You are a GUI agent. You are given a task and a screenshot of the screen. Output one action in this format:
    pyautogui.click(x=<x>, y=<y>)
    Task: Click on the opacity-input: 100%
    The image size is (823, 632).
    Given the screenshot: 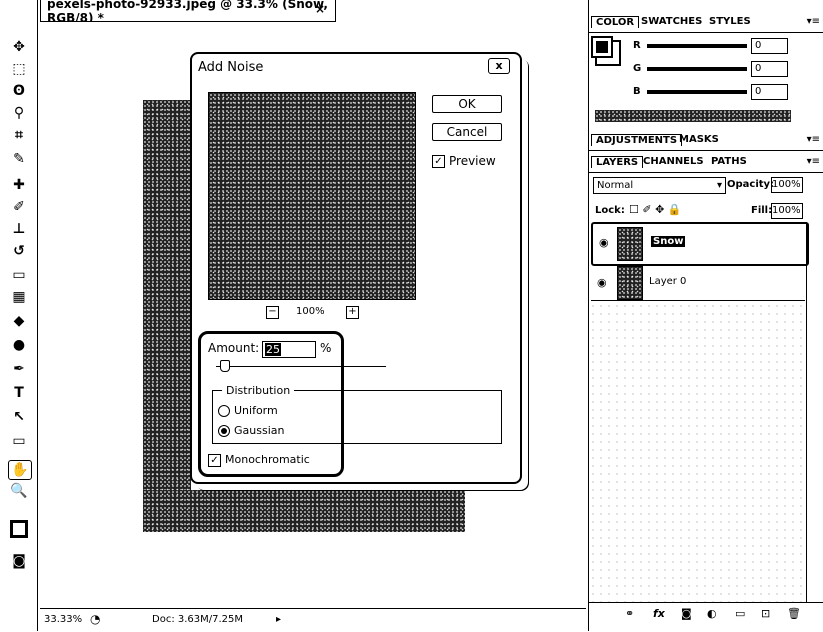 What is the action you would take?
    pyautogui.click(x=787, y=185)
    